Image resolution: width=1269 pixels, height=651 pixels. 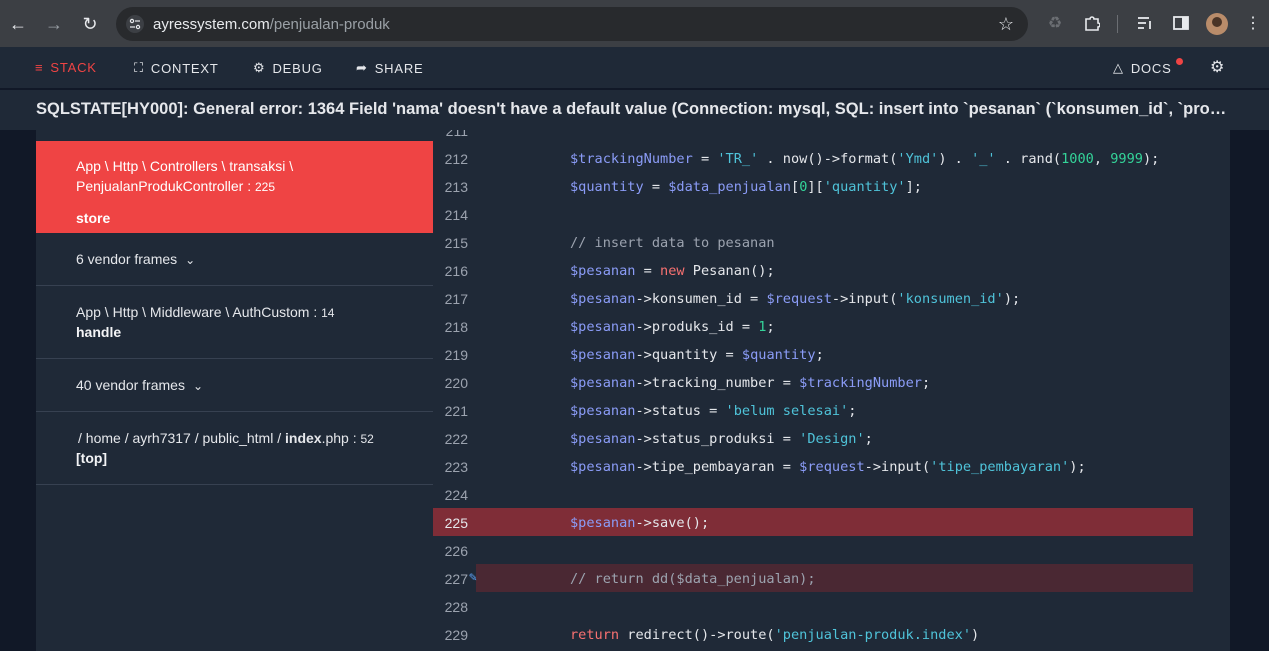 What do you see at coordinates (234, 259) in the screenshot?
I see `vendor-frames-toggle: 6 vendor frames ⌄` at bounding box center [234, 259].